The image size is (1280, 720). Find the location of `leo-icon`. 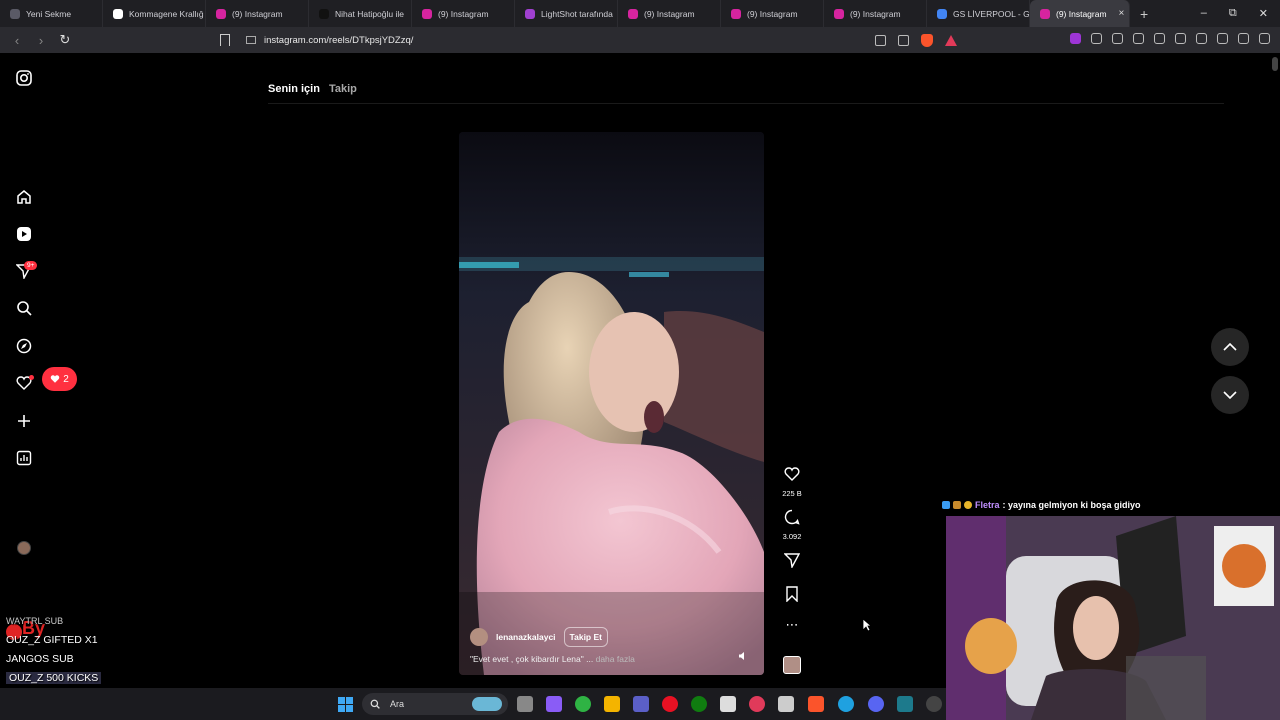

leo-icon is located at coordinates (1222, 38).